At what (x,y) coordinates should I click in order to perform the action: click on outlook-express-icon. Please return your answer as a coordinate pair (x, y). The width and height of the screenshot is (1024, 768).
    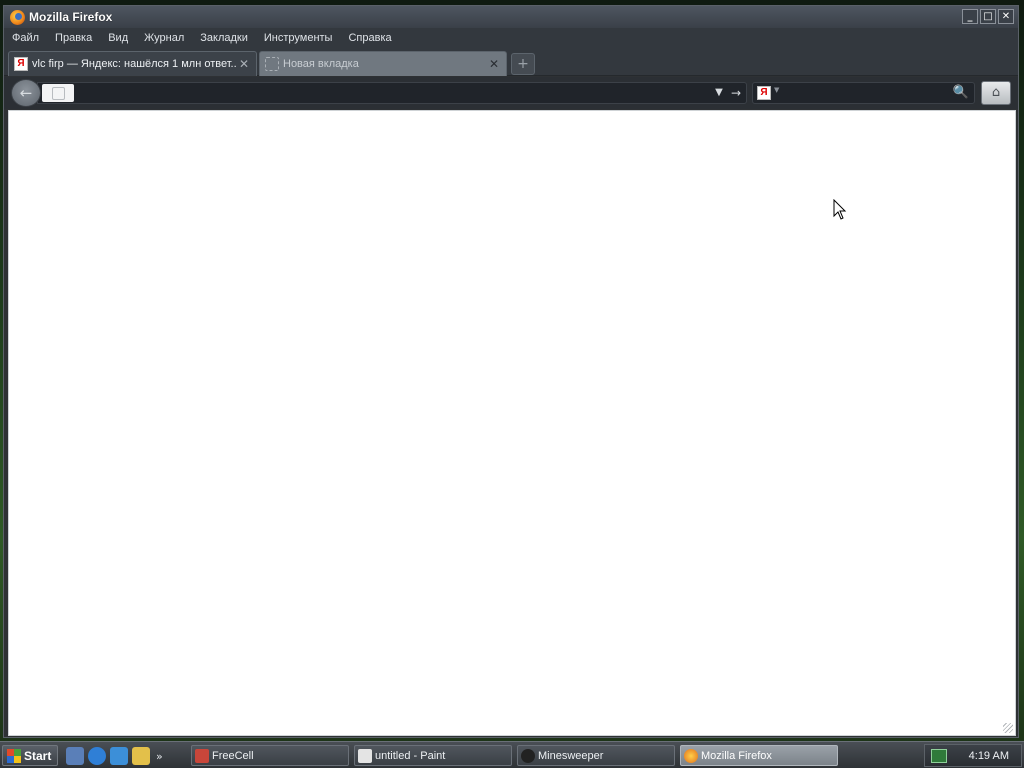
    Looking at the image, I should click on (119, 756).